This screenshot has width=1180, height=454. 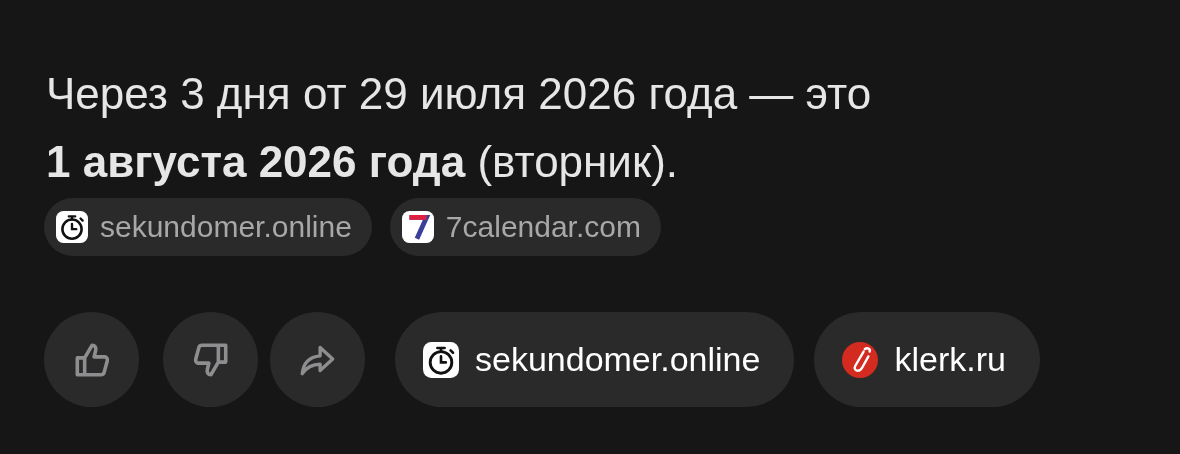 I want to click on source-link: sekundomer.online, so click(x=208, y=227).